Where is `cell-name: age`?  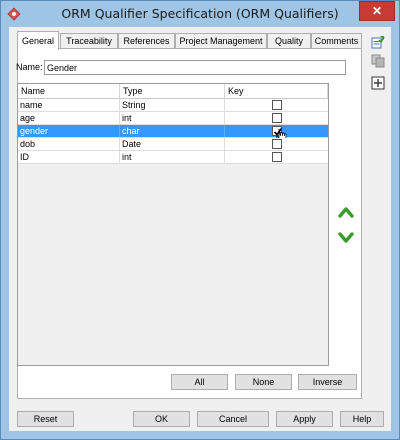
cell-name: age is located at coordinates (69, 118).